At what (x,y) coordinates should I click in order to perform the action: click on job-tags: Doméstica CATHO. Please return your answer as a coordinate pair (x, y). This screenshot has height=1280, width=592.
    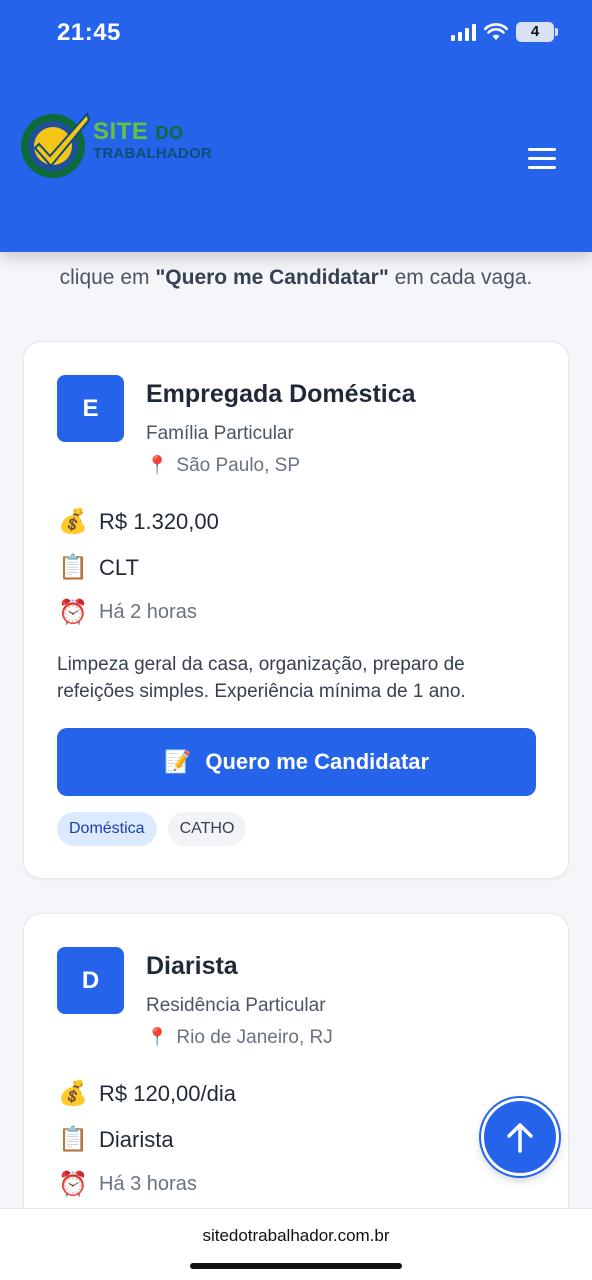
    Looking at the image, I should click on (152, 829).